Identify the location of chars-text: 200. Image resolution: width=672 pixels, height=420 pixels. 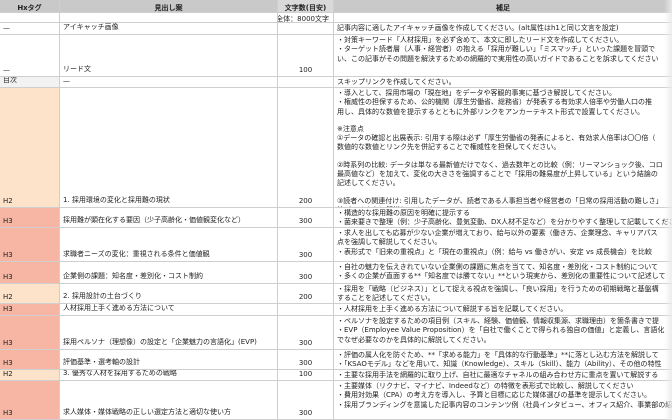
(305, 201).